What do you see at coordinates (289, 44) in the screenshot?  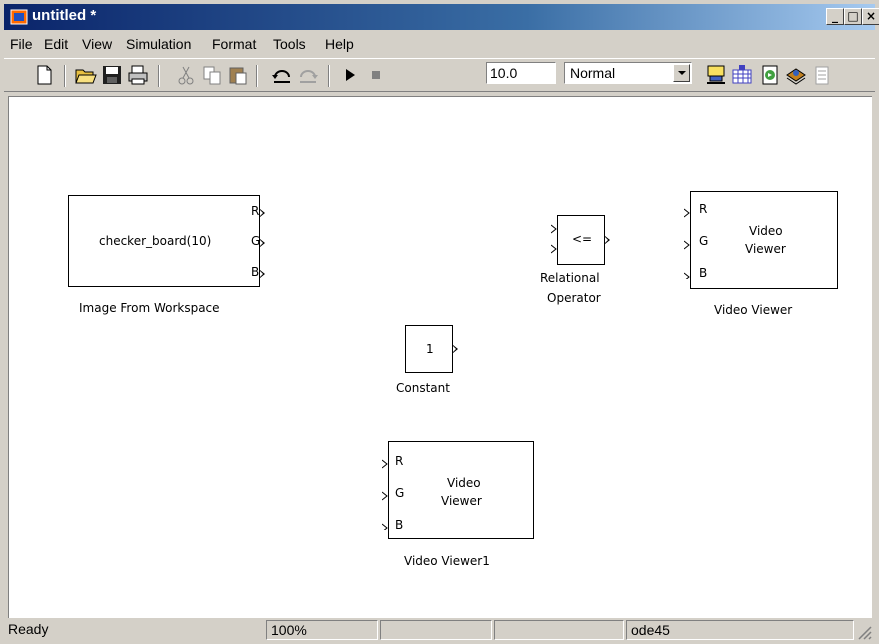 I see `menu-tools: Tools` at bounding box center [289, 44].